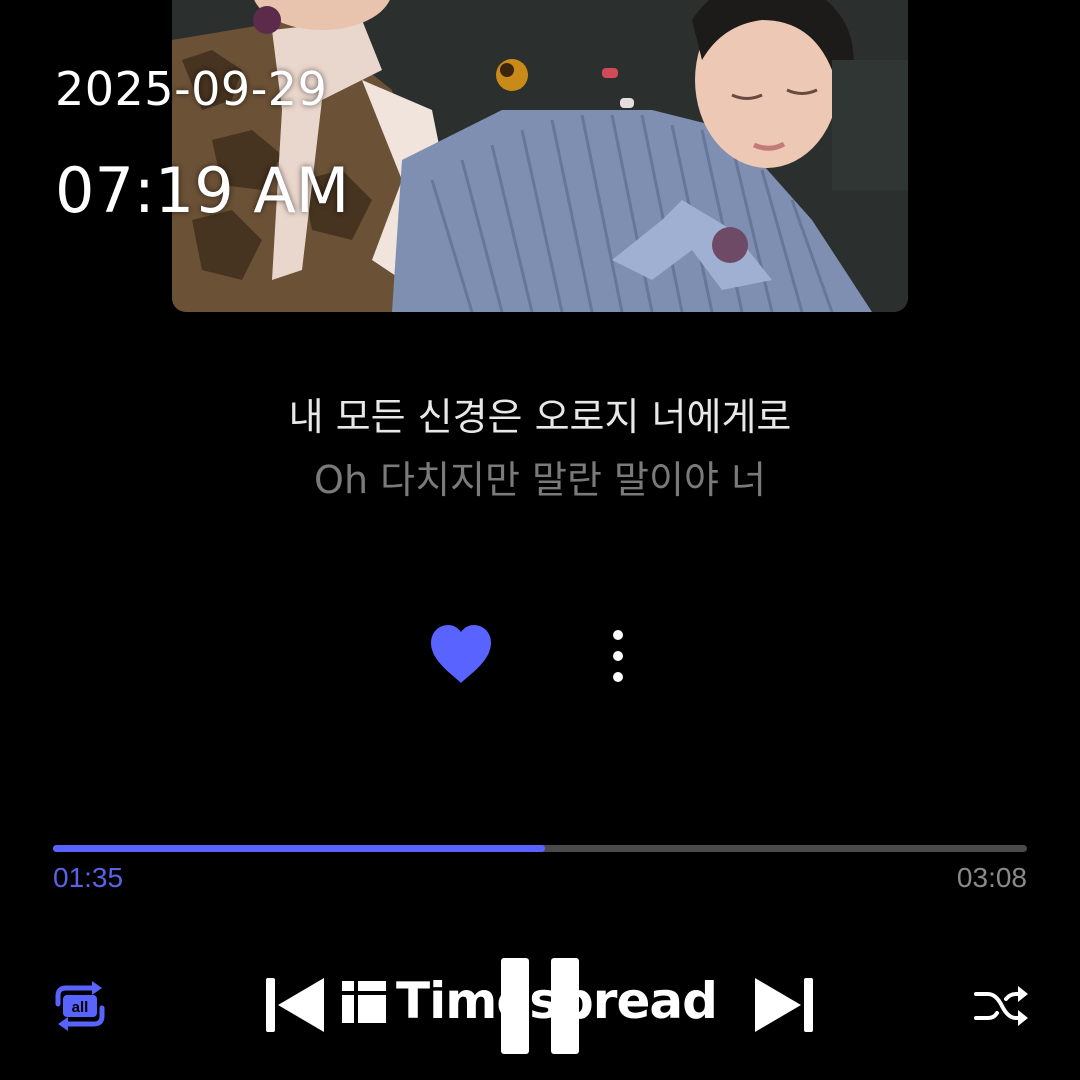 This screenshot has height=1080, width=1080. Describe the element at coordinates (88, 877) in the screenshot. I see `elapsed-time: 01:35` at that location.